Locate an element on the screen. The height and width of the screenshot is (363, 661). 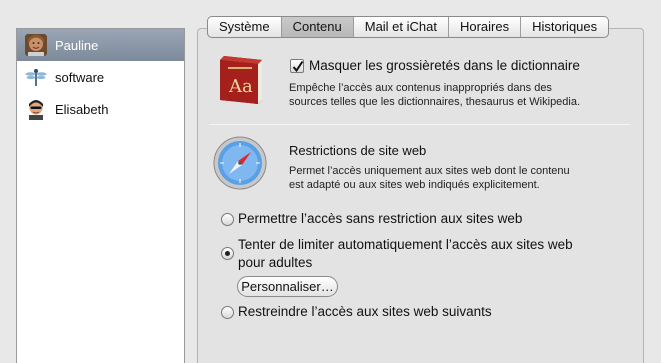
checkmark-icon is located at coordinates (298, 66).